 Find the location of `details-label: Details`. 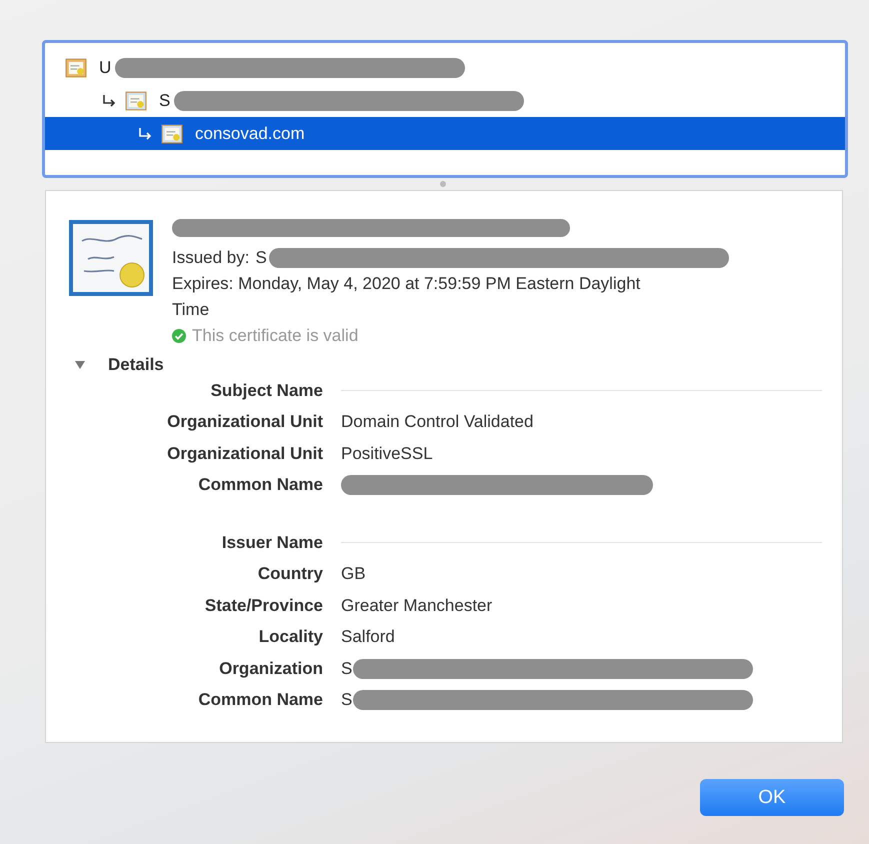

details-label: Details is located at coordinates (136, 365).